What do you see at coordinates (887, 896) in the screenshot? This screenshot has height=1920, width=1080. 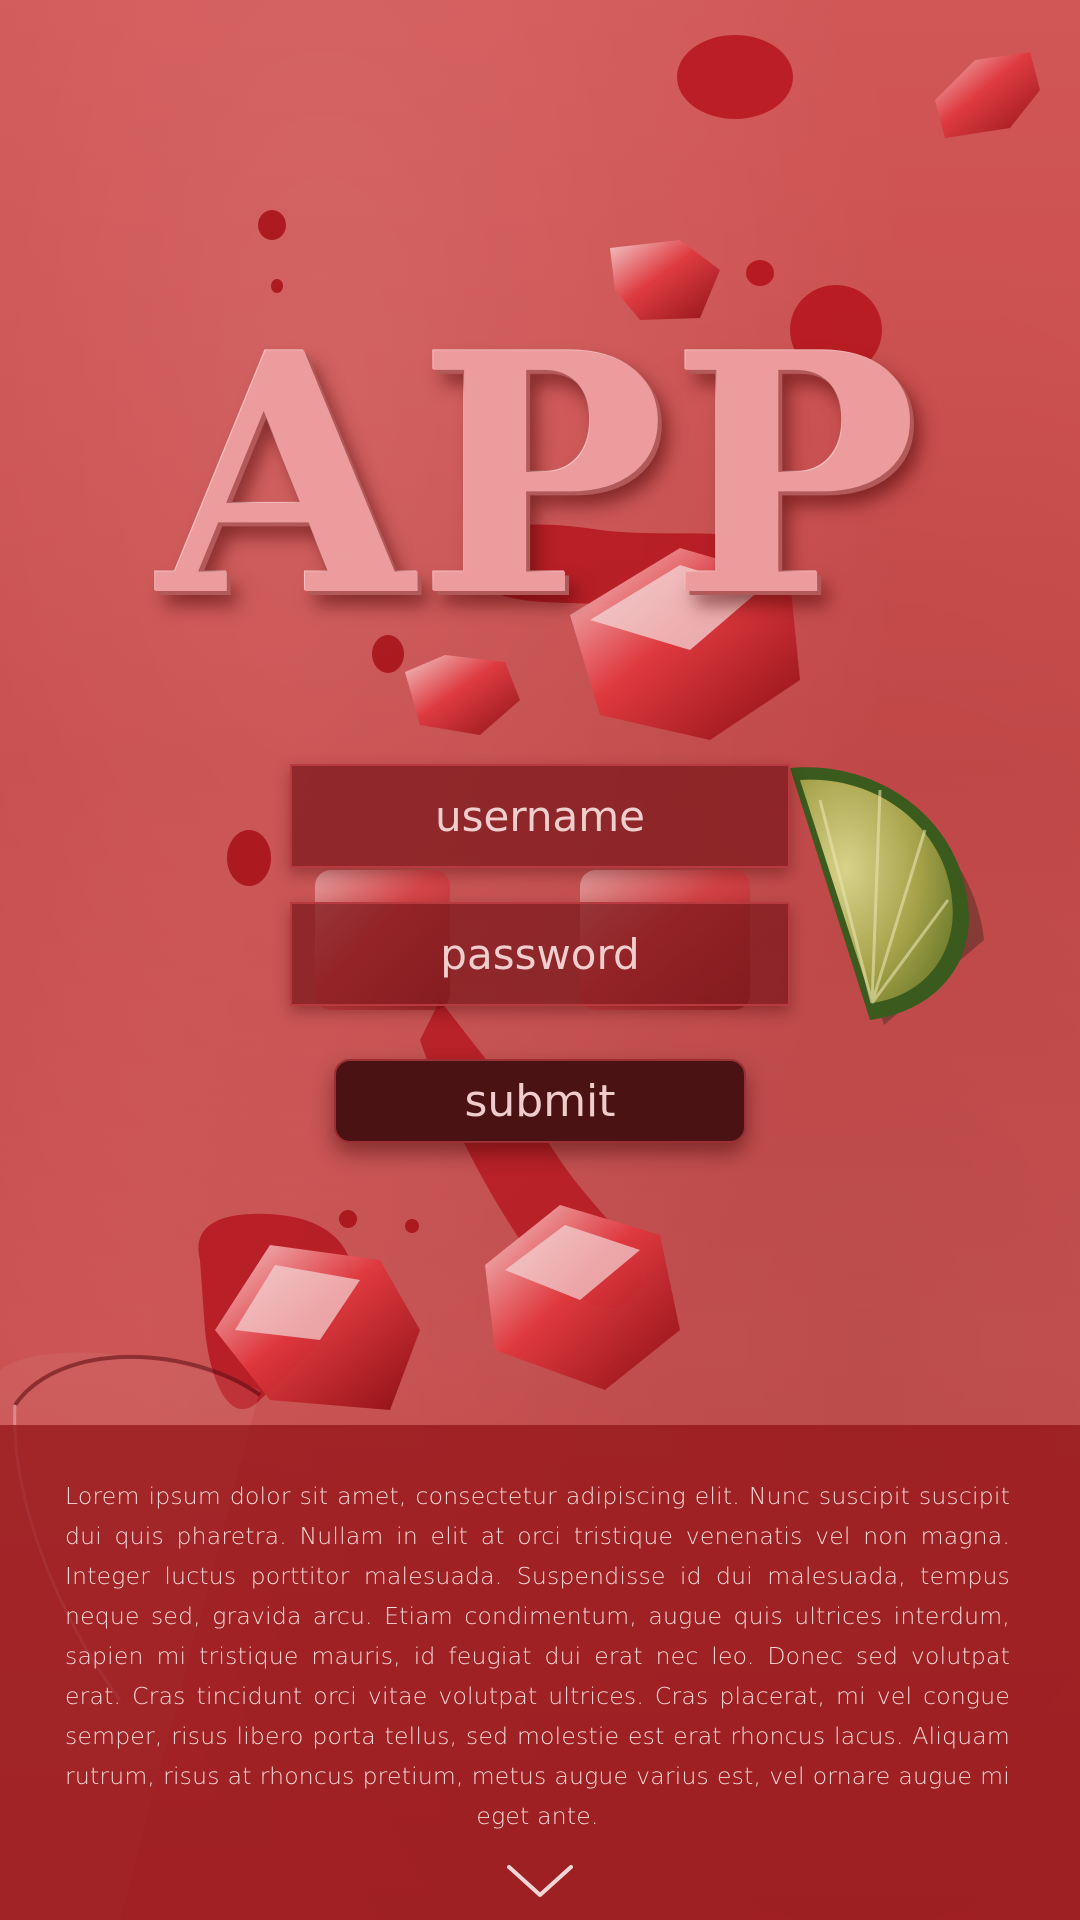 I see `lime-slice` at bounding box center [887, 896].